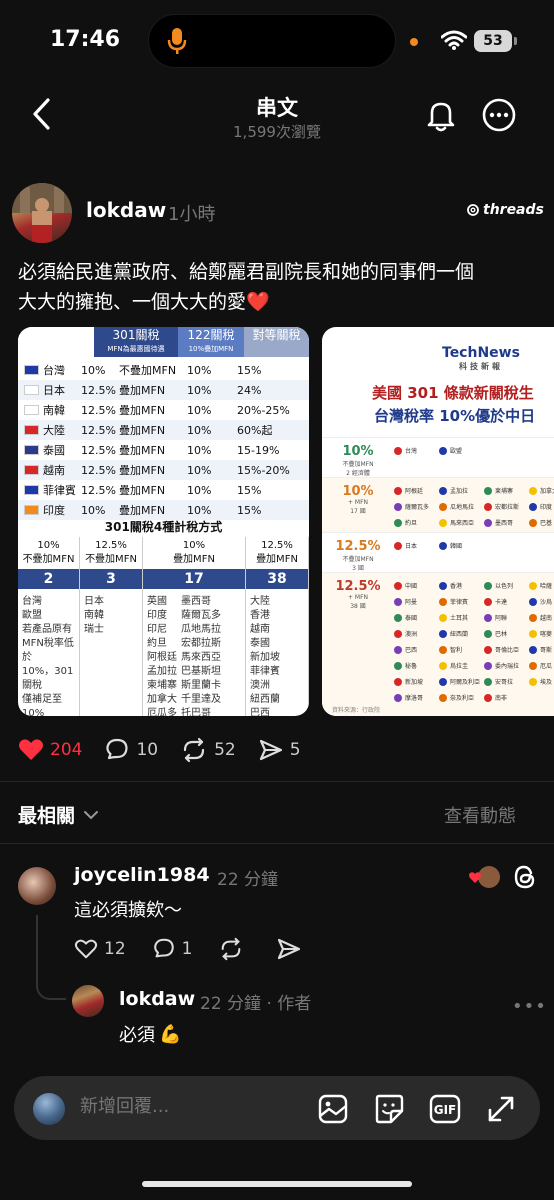 The width and height of the screenshot is (554, 1200). Describe the element at coordinates (42, 213) in the screenshot. I see `author-avatar` at that location.